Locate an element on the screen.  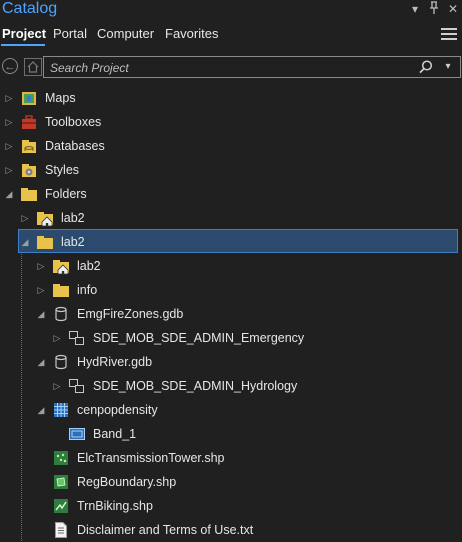
tree-item-lab2-nested: ▷ lab2 is located at coordinates (231, 266).